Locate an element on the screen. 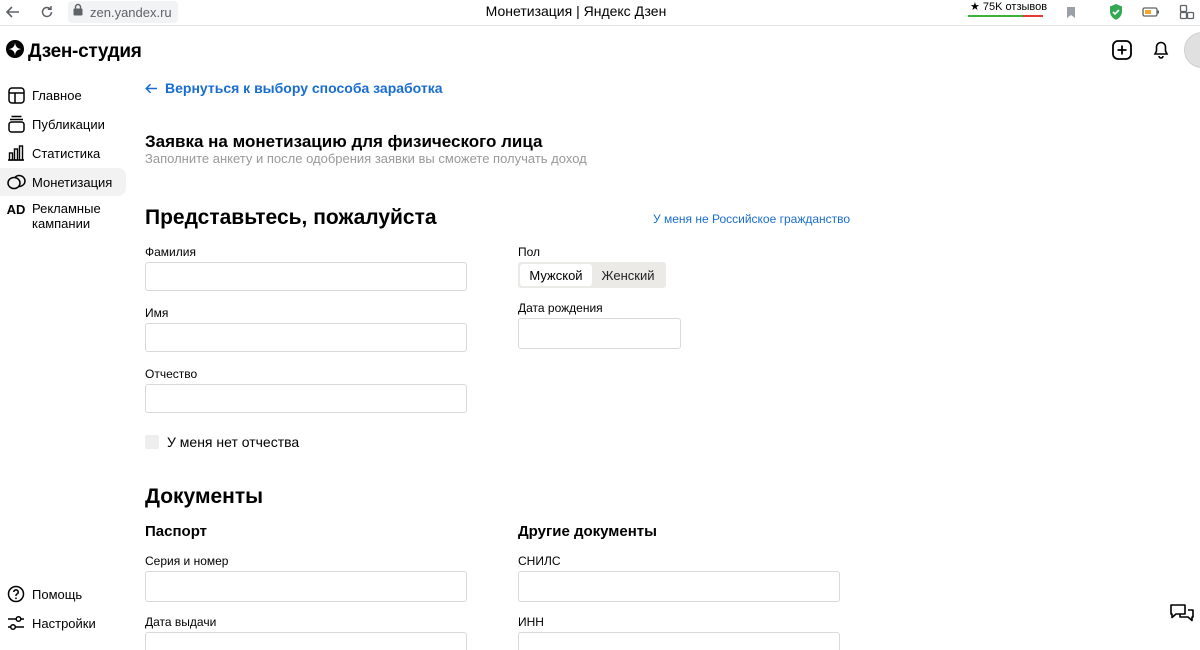 This screenshot has width=1200, height=650. sidebar-item-label: Статистика is located at coordinates (66, 153).